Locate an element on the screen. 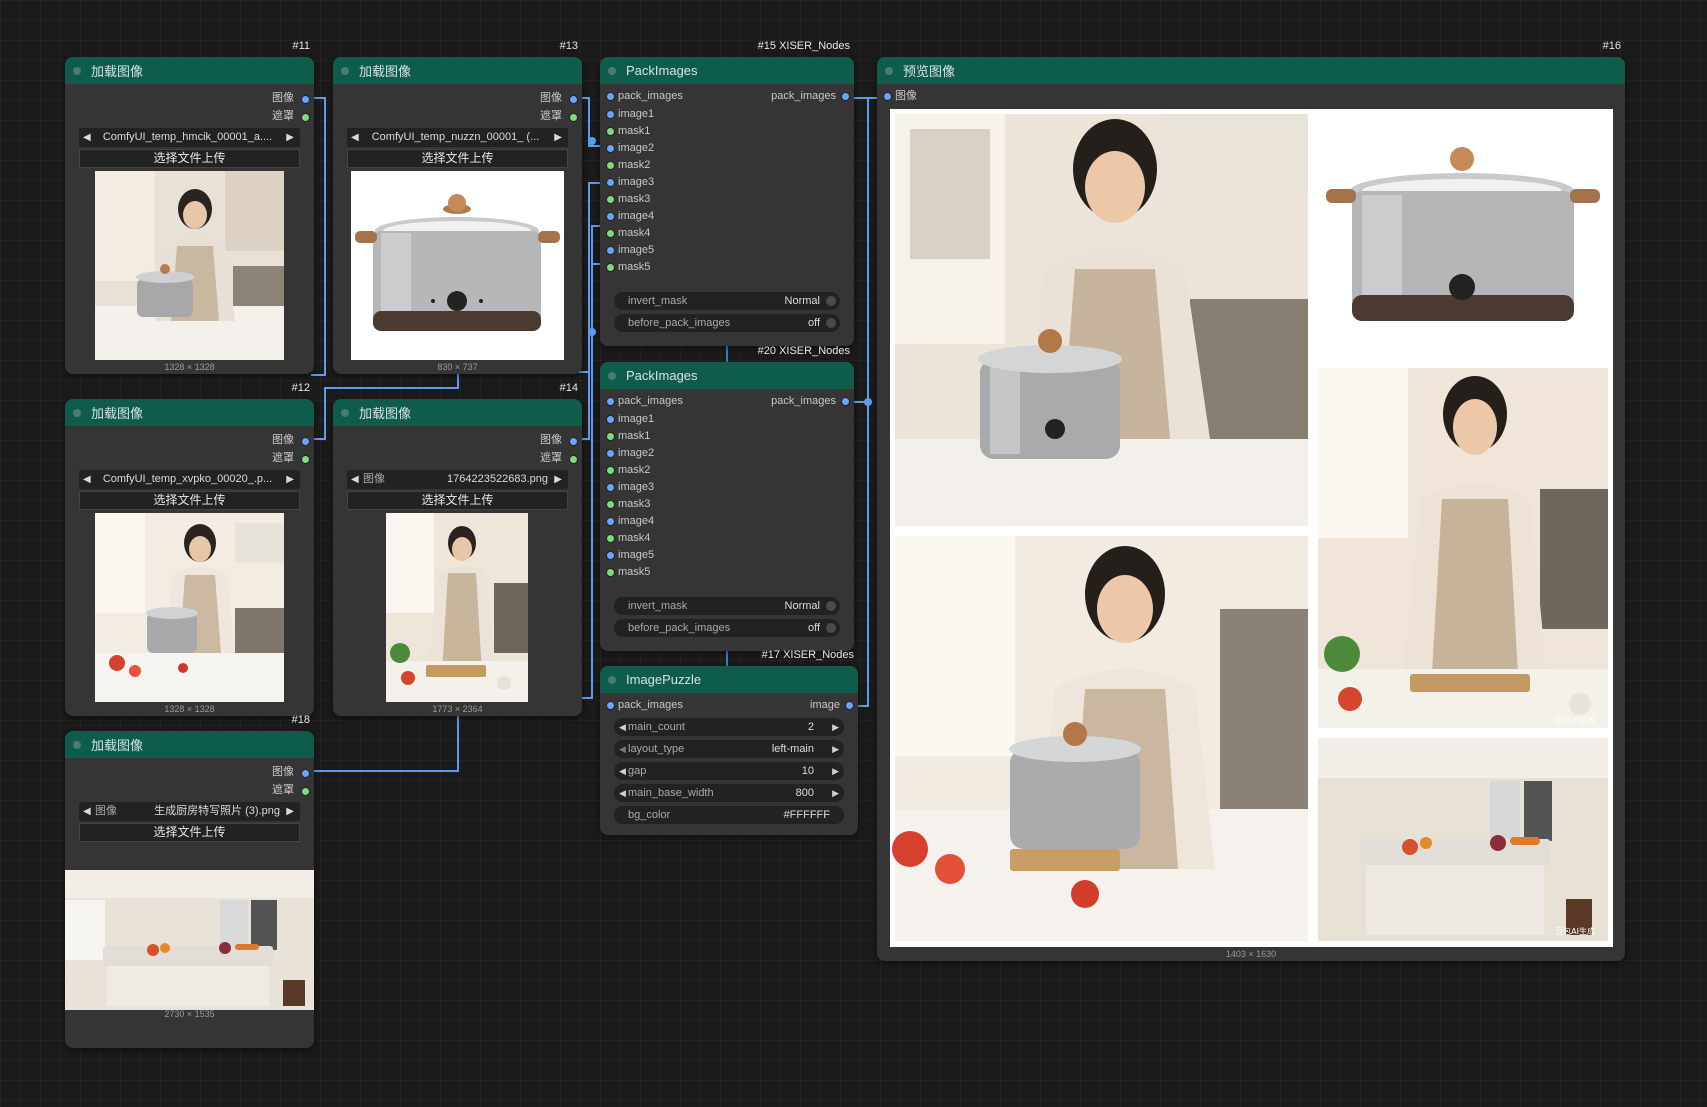 The image size is (1707, 1107). image-file-combo: ◀ ComfyUI_temp_nuzzn_00001_ (... ▶ is located at coordinates (457, 137).